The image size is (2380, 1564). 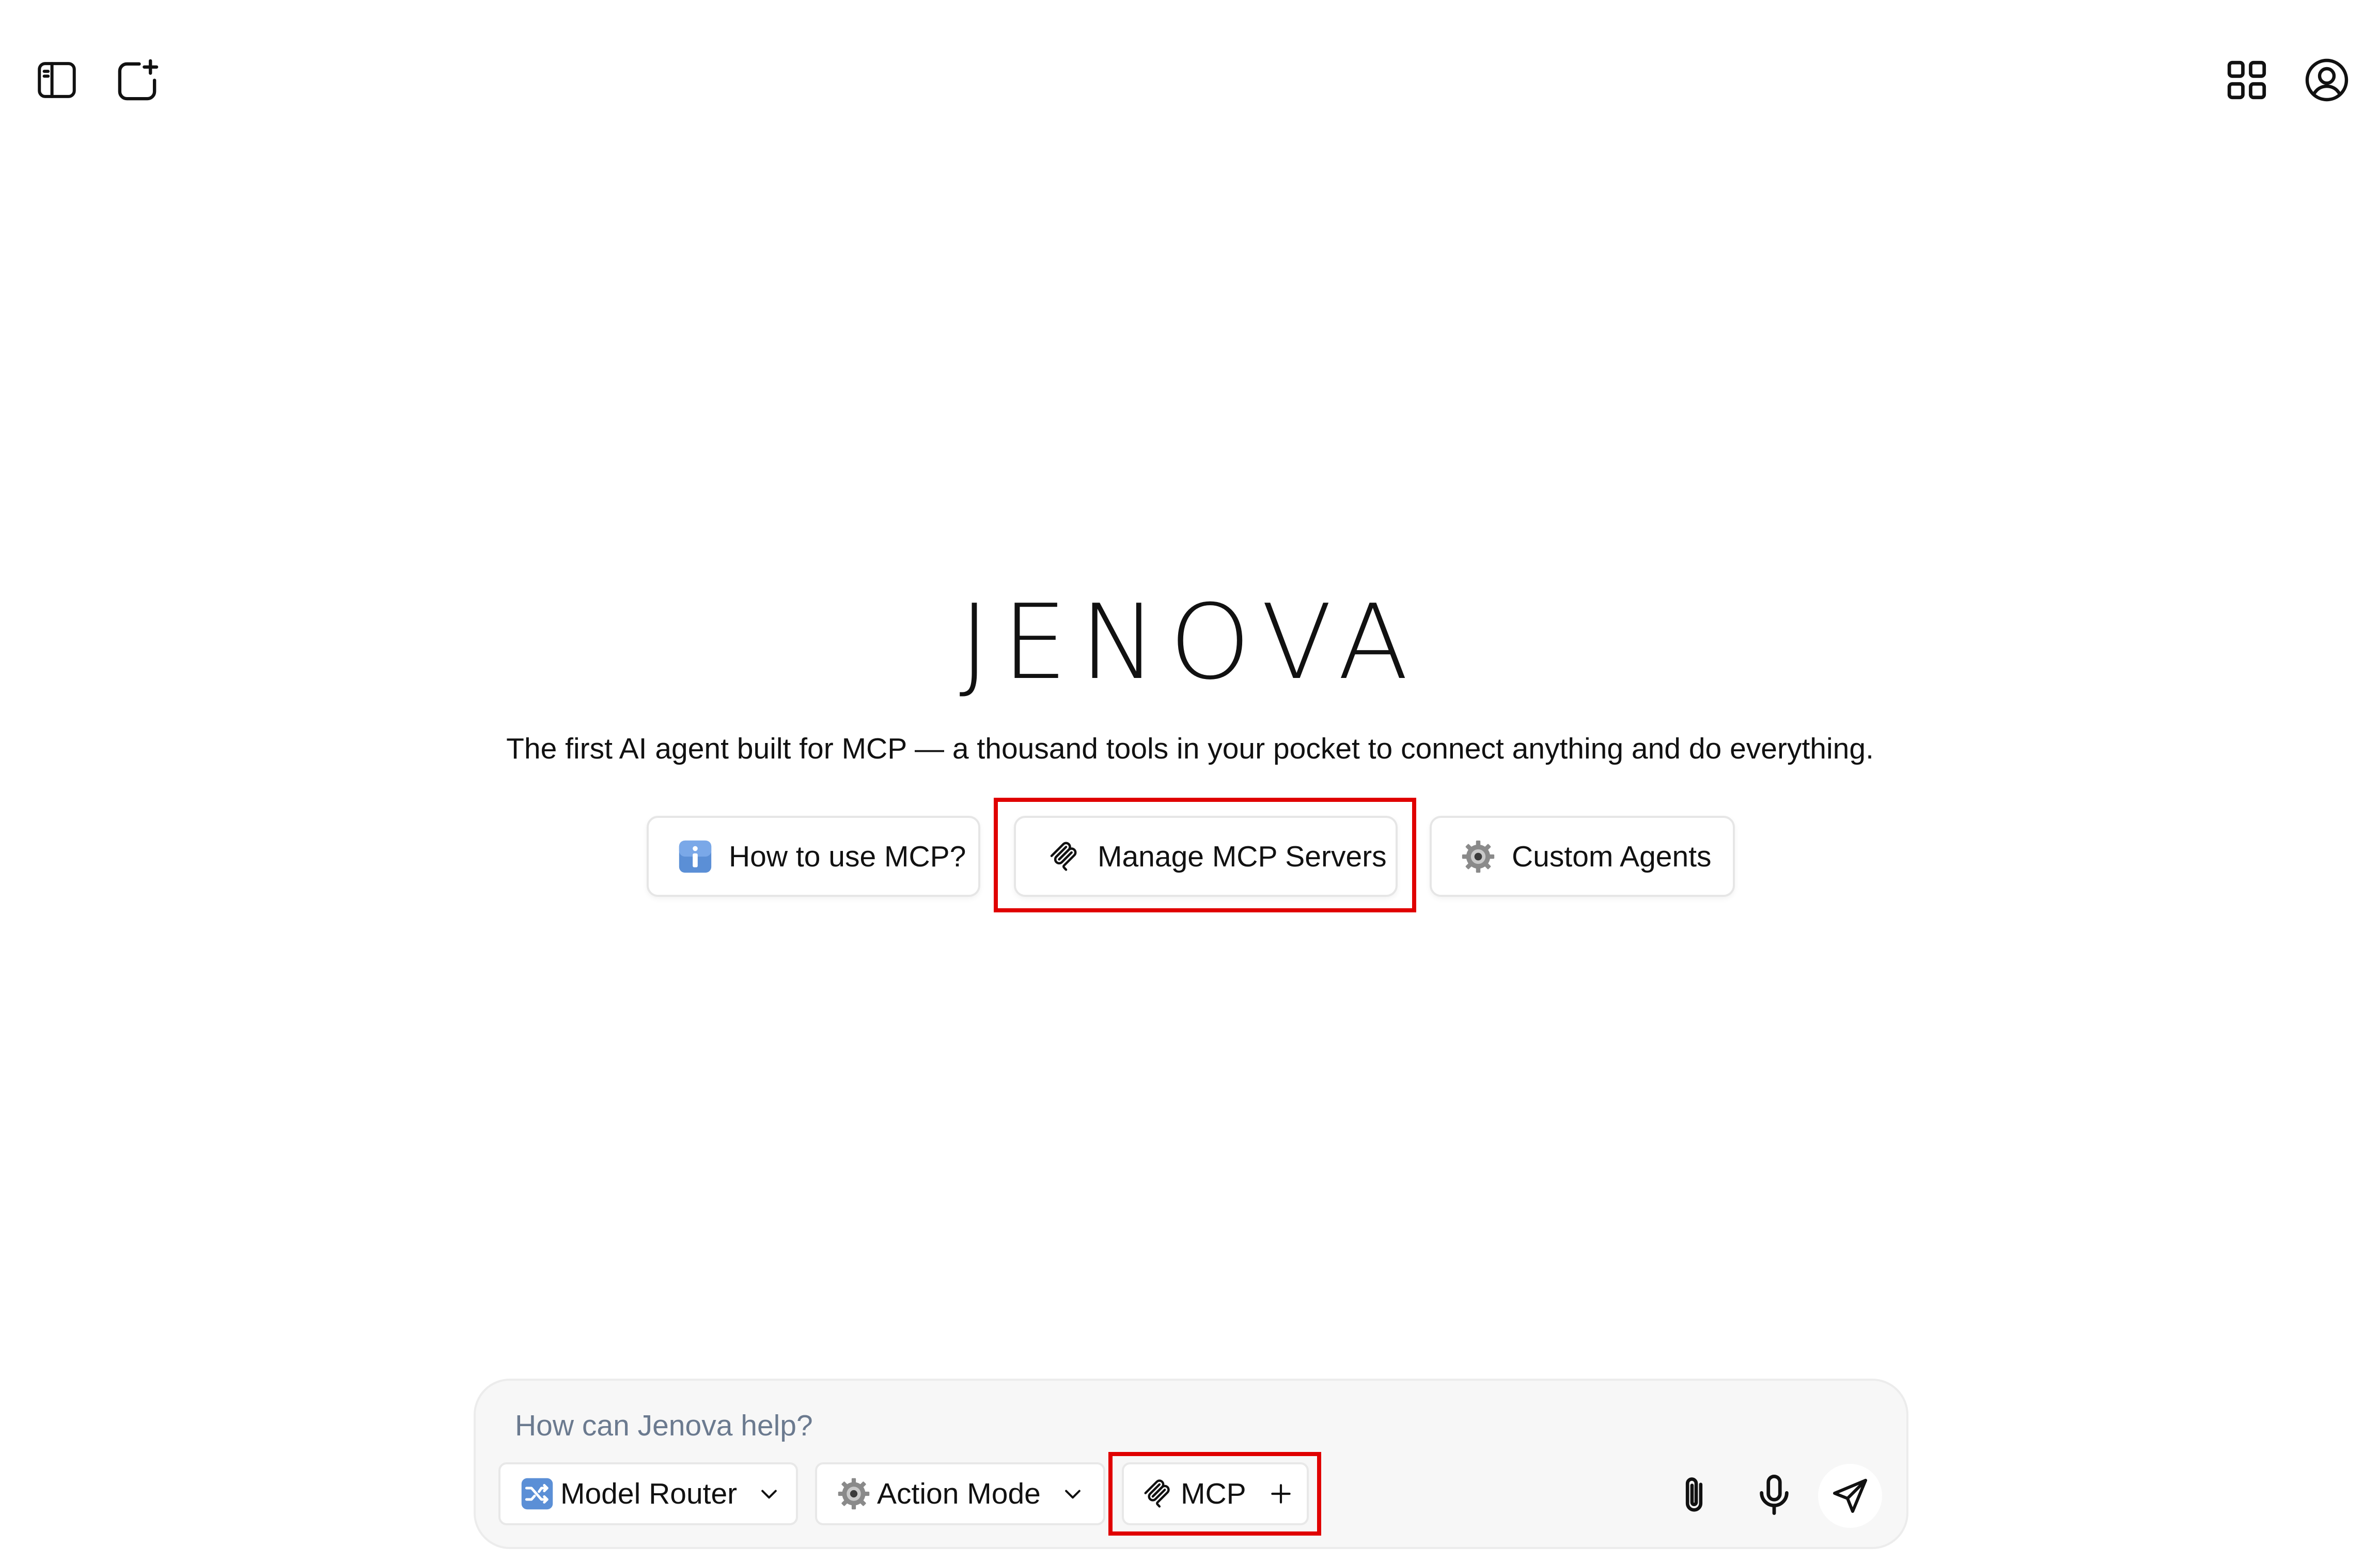 I want to click on account-button, so click(x=2327, y=80).